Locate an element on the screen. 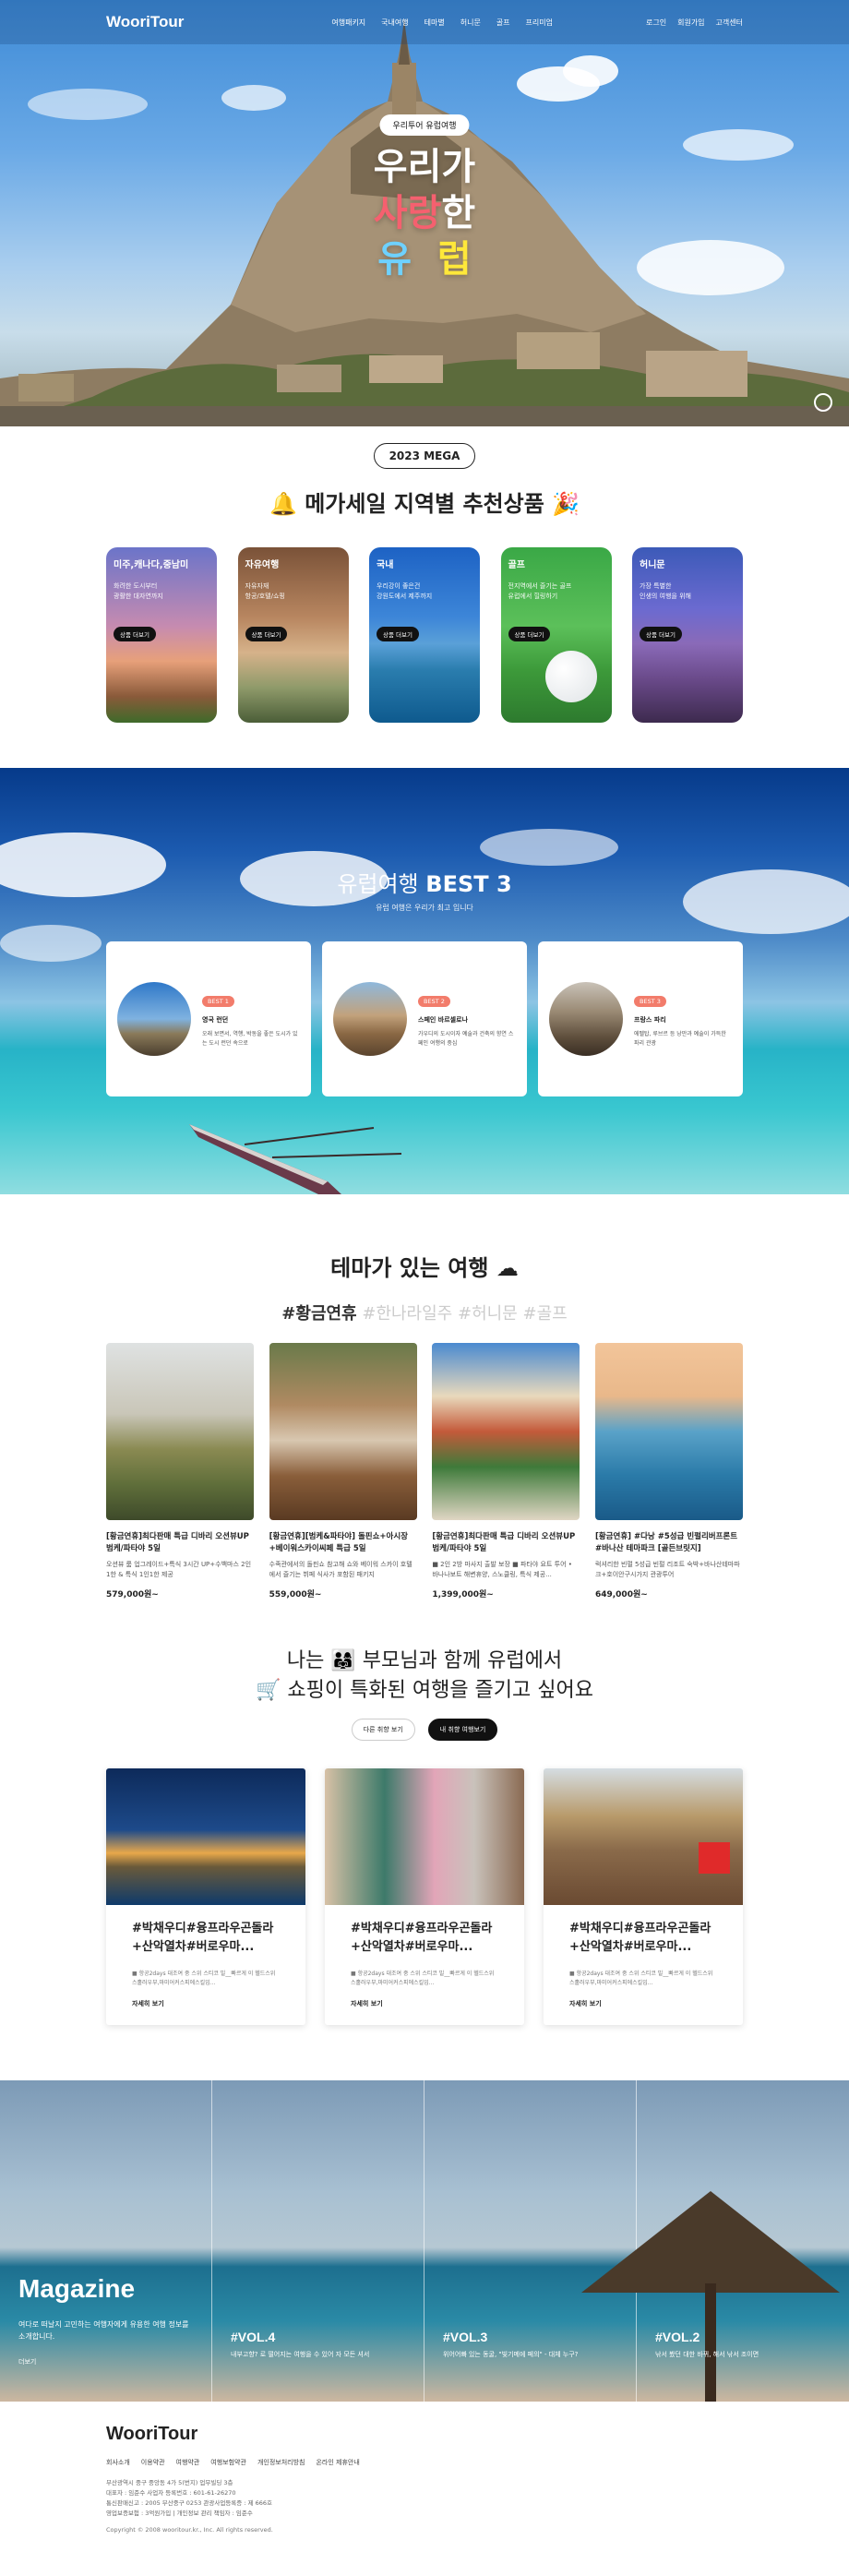 The image size is (849, 2576). mega-title-text: 메가세일 지역별 추천상품 is located at coordinates (424, 504).